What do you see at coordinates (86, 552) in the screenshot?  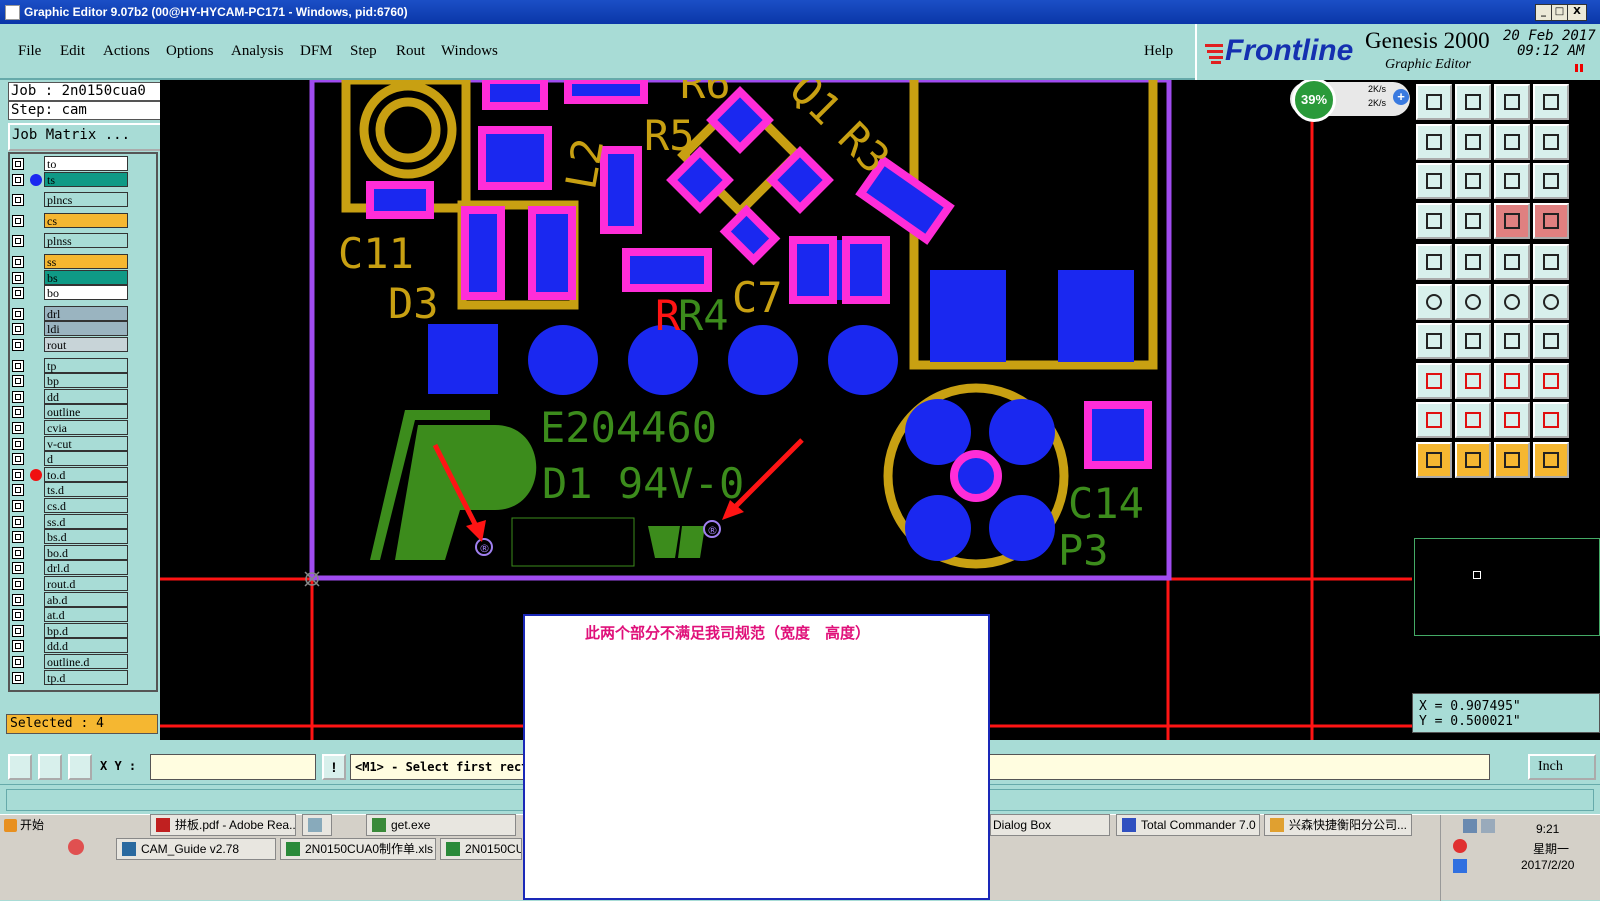 I see `layer-name: bo.d` at bounding box center [86, 552].